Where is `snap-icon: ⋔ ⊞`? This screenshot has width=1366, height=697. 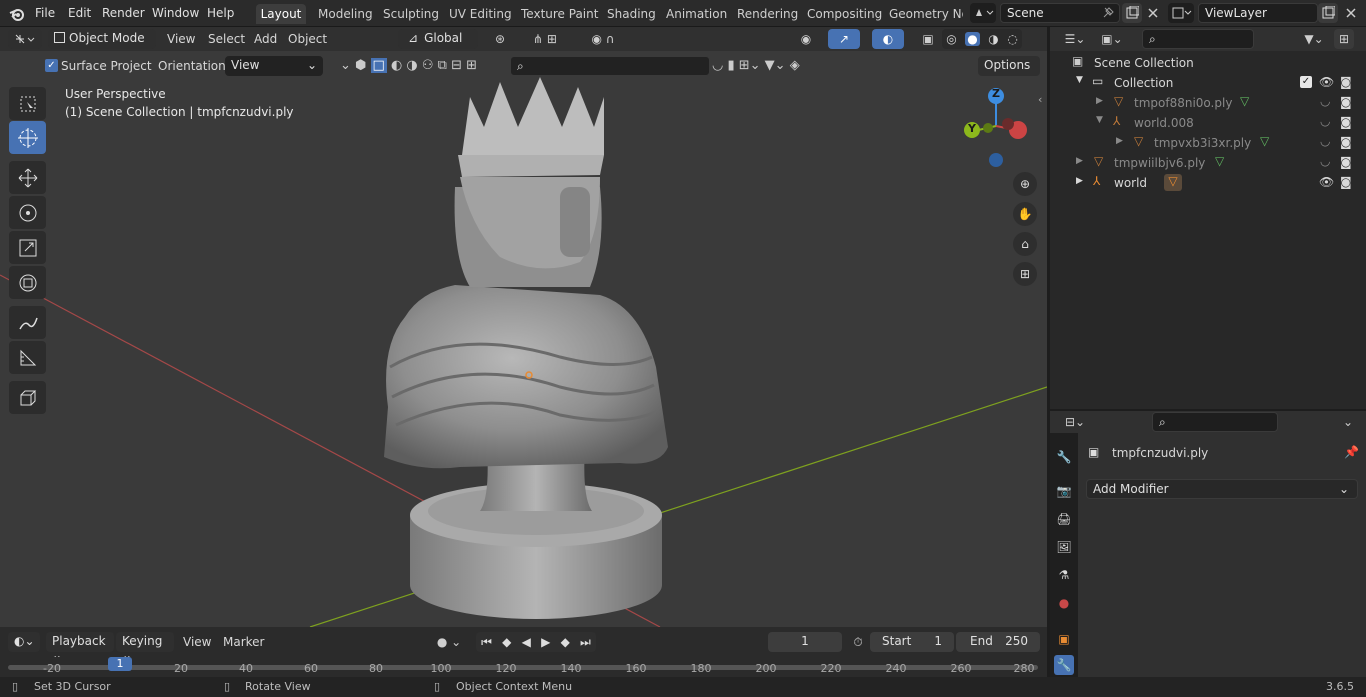 snap-icon: ⋔ ⊞ is located at coordinates (545, 39).